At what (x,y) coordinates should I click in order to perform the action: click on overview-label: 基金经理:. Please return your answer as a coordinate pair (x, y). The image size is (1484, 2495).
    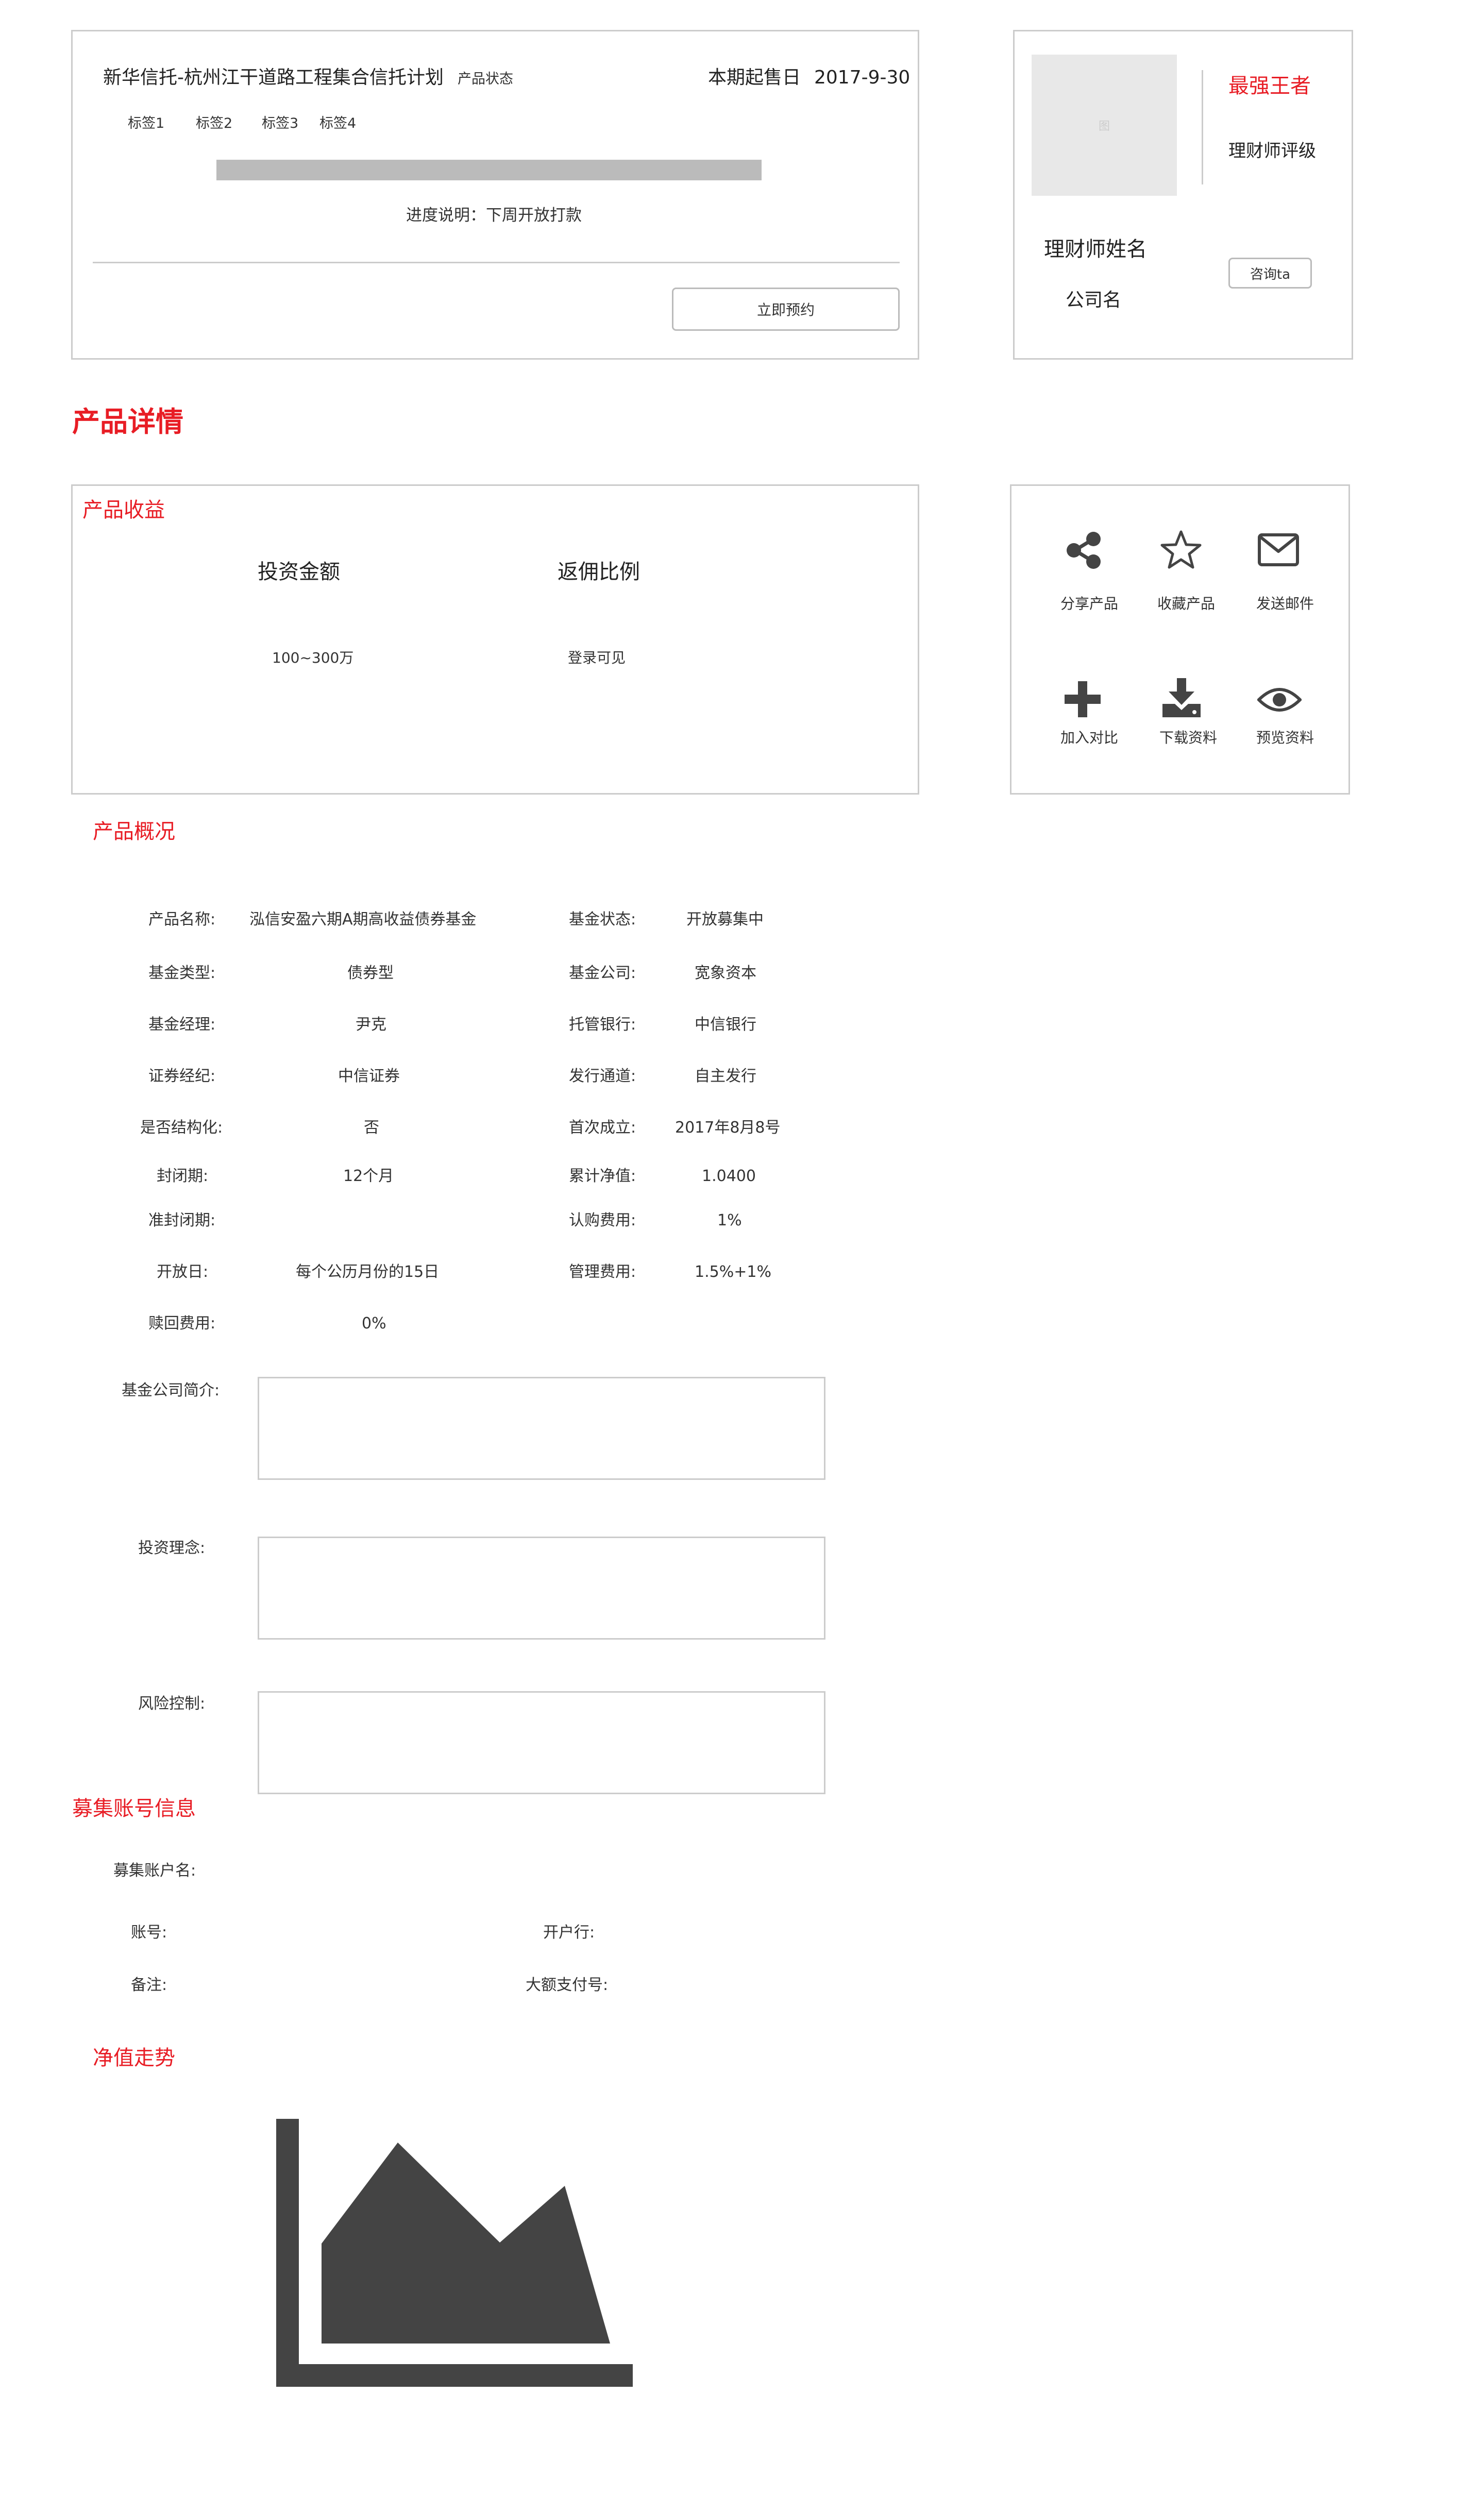
    Looking at the image, I should click on (182, 1025).